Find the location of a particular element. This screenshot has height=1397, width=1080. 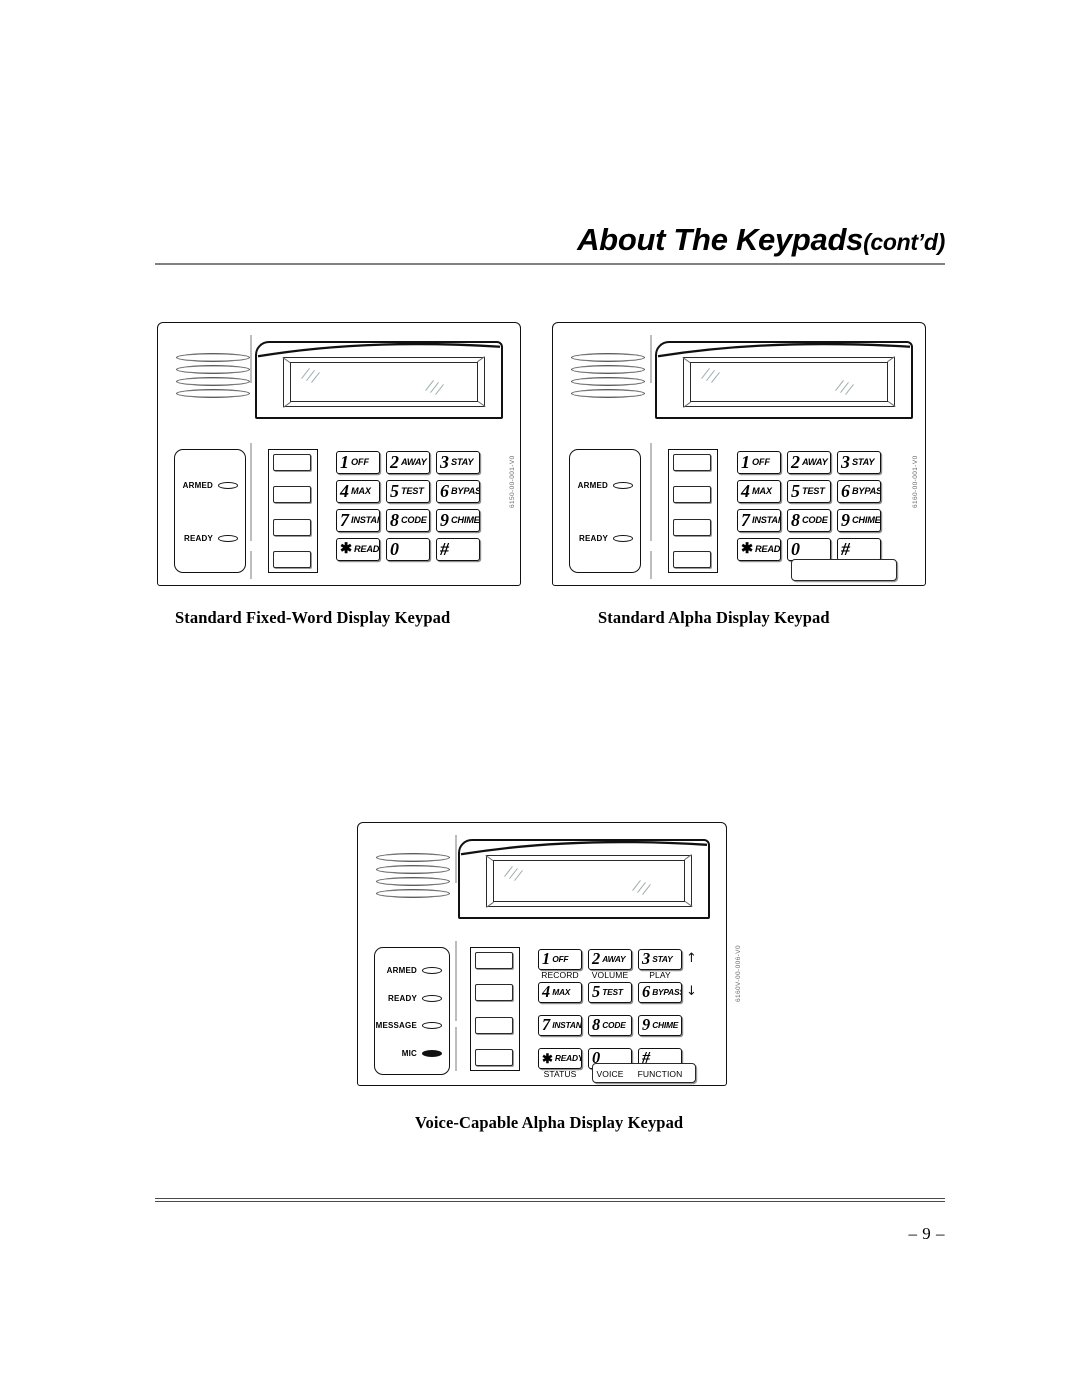

page-title: About The Keypads(cont’d) is located at coordinates (550, 240).